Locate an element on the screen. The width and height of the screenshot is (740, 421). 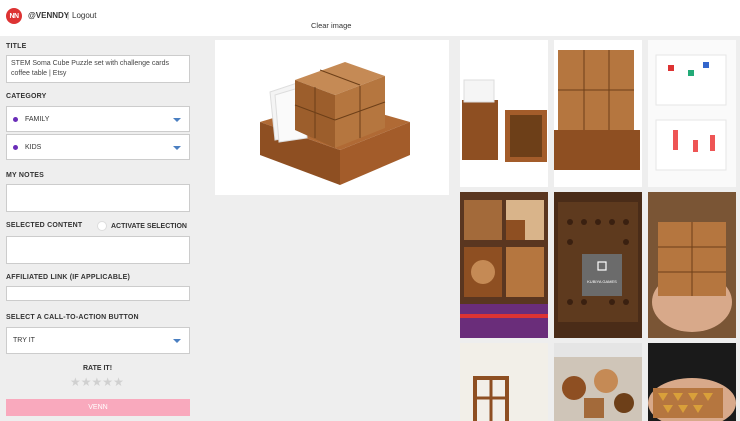
kubiya-overlay-text: KUBIYA GAMES is located at coordinates (602, 281).